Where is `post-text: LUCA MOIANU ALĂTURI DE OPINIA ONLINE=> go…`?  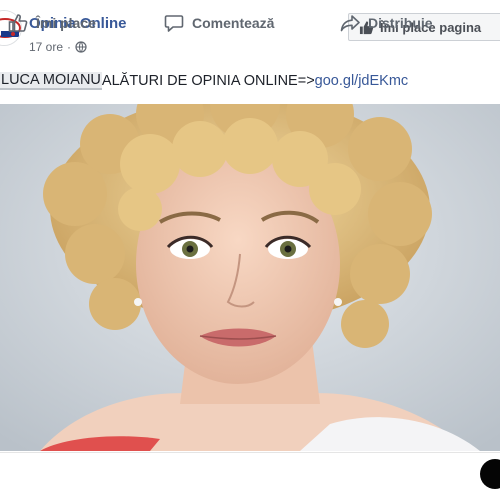 post-text: LUCA MOIANU ALĂTURI DE OPINIA ONLINE=> go… is located at coordinates (204, 81).